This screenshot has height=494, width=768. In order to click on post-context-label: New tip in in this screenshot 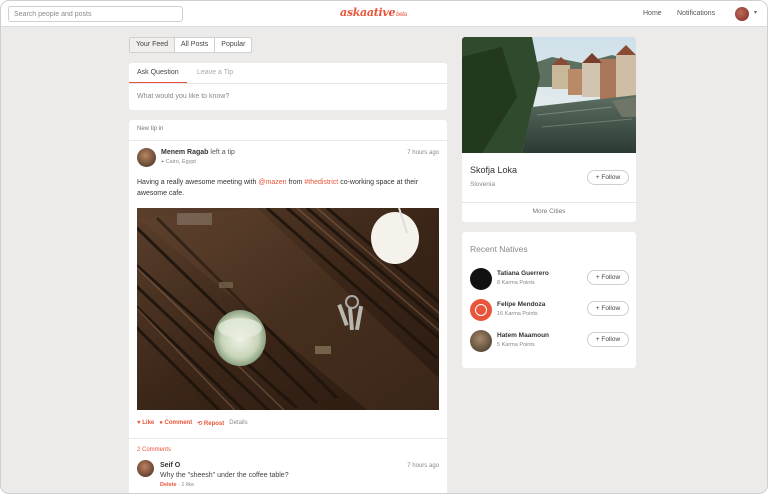, I will do `click(150, 129)`.